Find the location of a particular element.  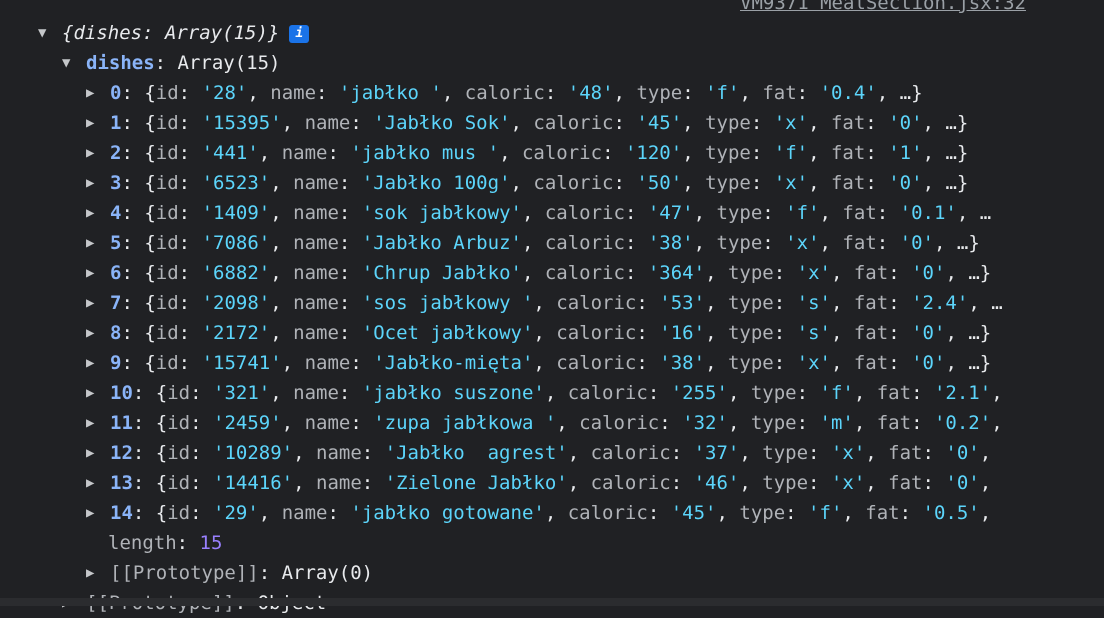

item-id: 2172 is located at coordinates (236, 333).